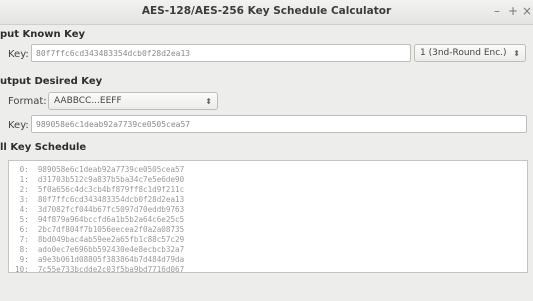 This screenshot has height=301, width=533. What do you see at coordinates (133, 101) in the screenshot?
I see `format-select: AABBCC...EEFF ⬍` at bounding box center [133, 101].